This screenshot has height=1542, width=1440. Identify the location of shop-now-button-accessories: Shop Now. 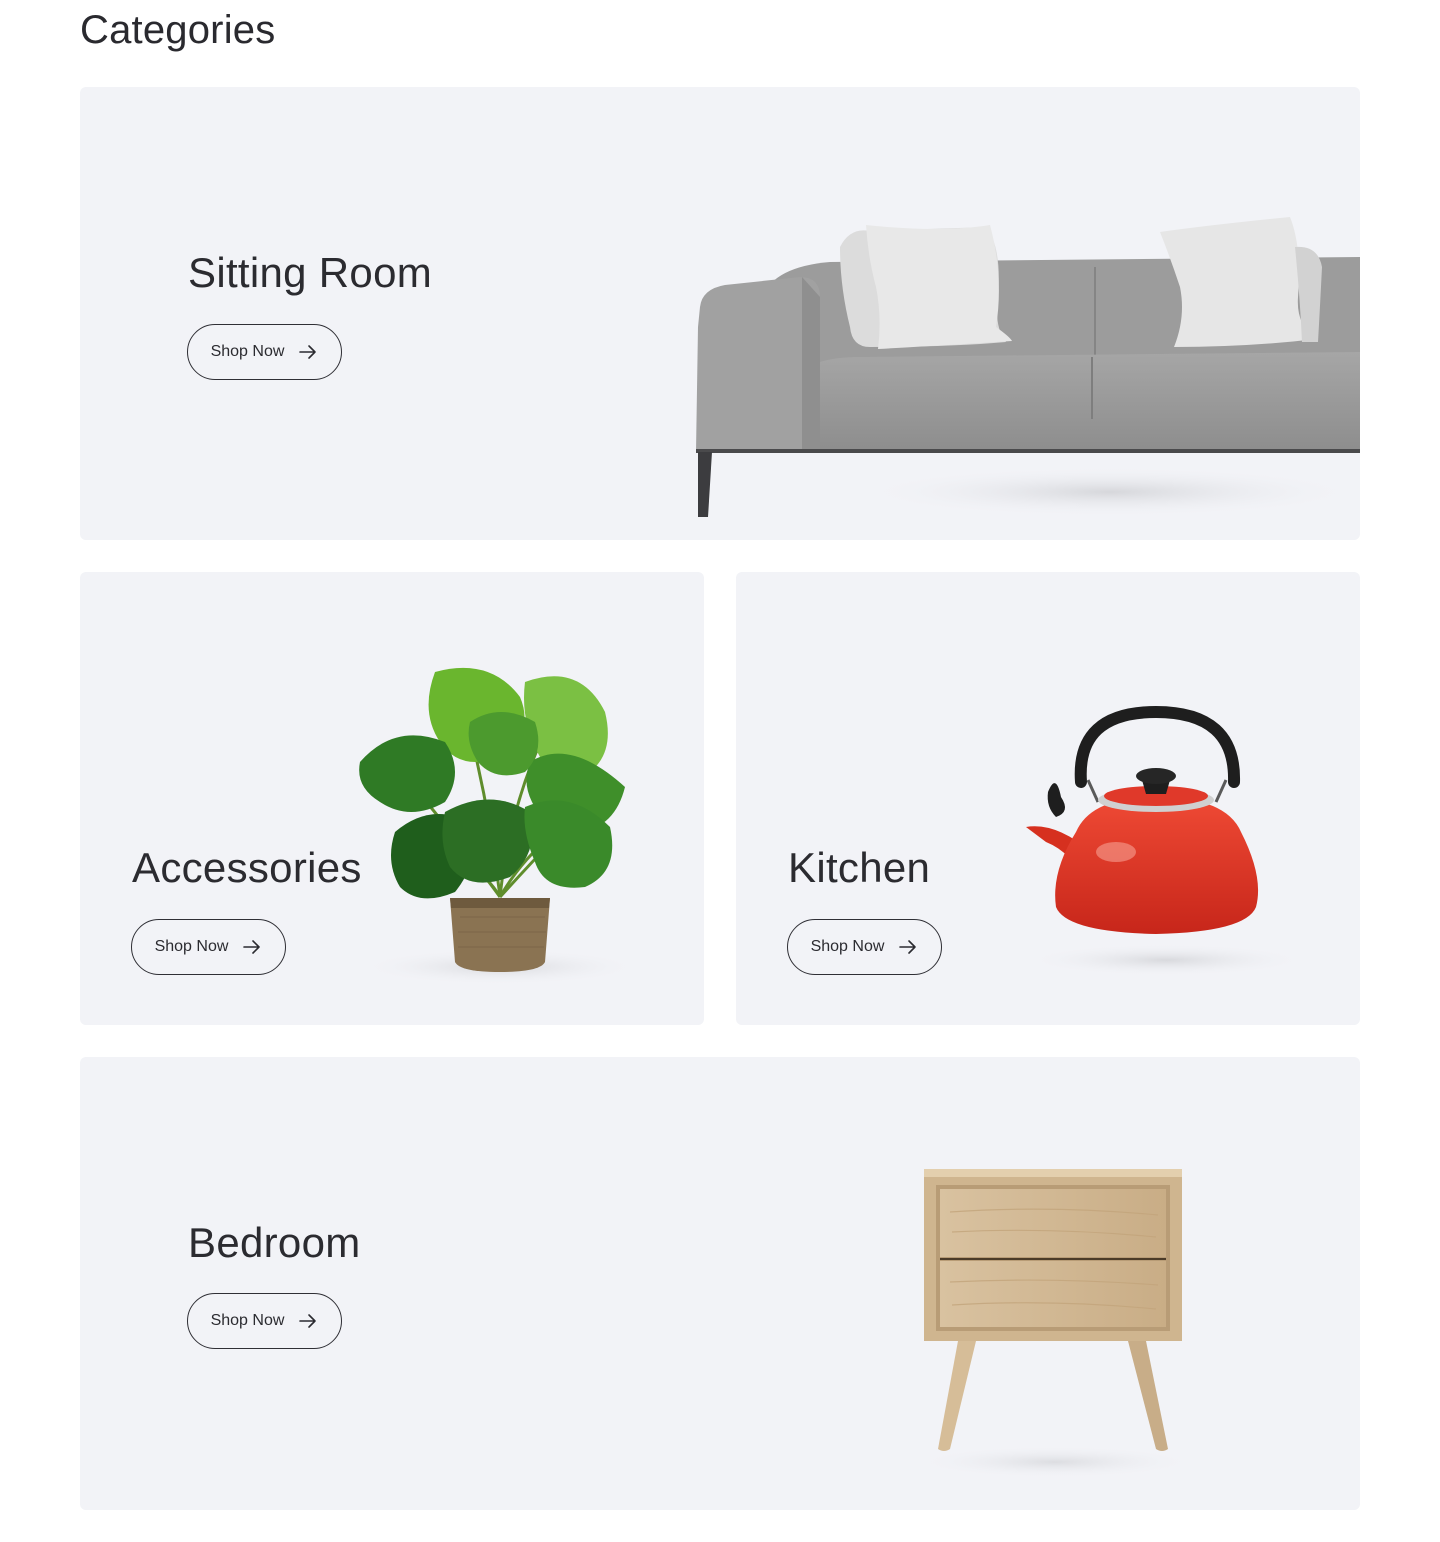
(208, 947).